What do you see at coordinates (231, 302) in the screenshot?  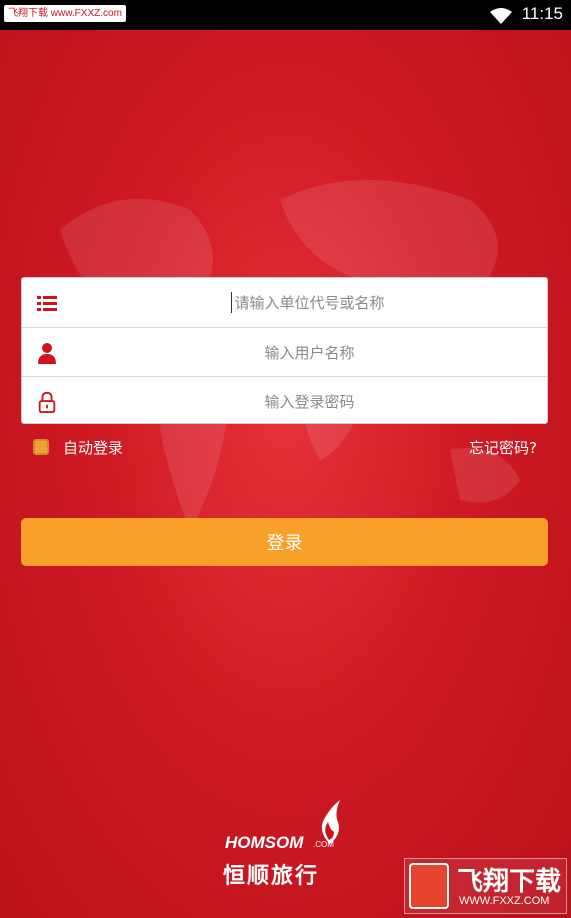 I see `text-cursor` at bounding box center [231, 302].